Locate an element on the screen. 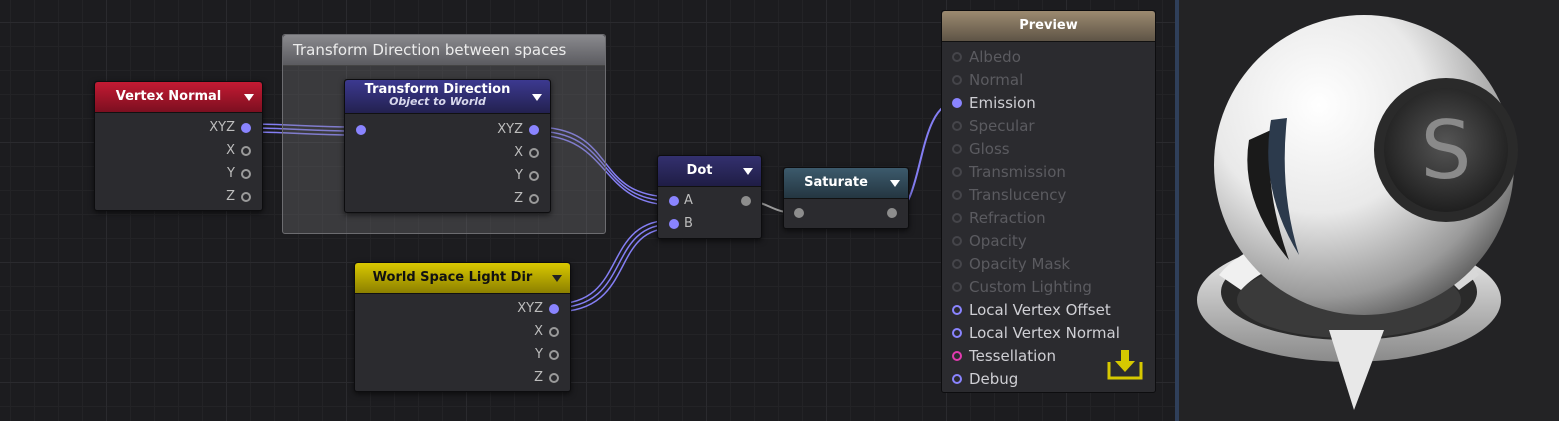 The image size is (1559, 421). dot-node: Dot A B is located at coordinates (709, 197).